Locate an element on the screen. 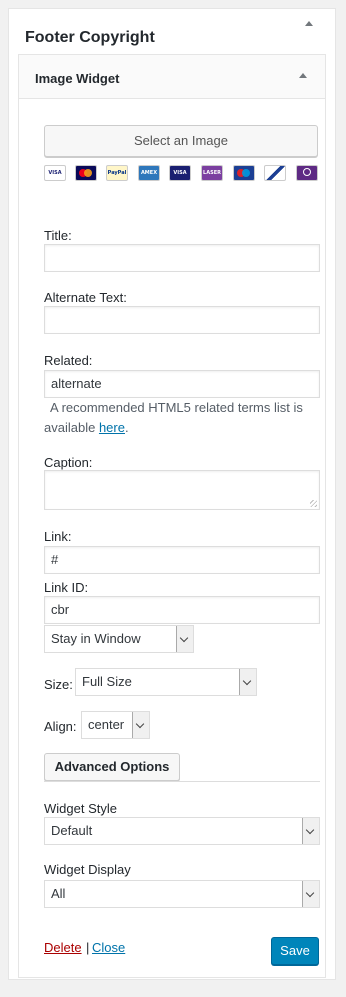 This screenshot has height=997, width=346. caption-textarea is located at coordinates (182, 490).